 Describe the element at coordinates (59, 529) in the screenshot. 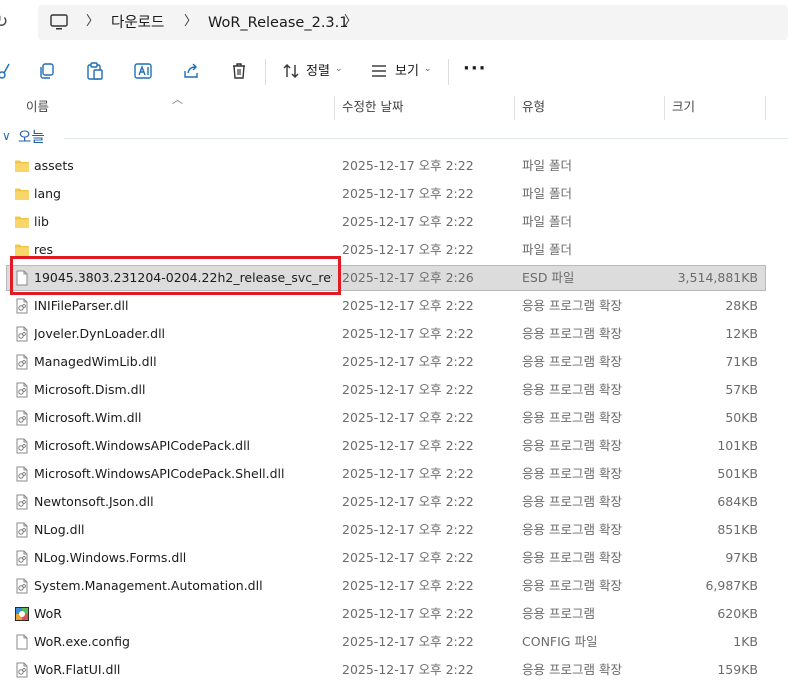

I see `file-name: NLog.dll` at that location.